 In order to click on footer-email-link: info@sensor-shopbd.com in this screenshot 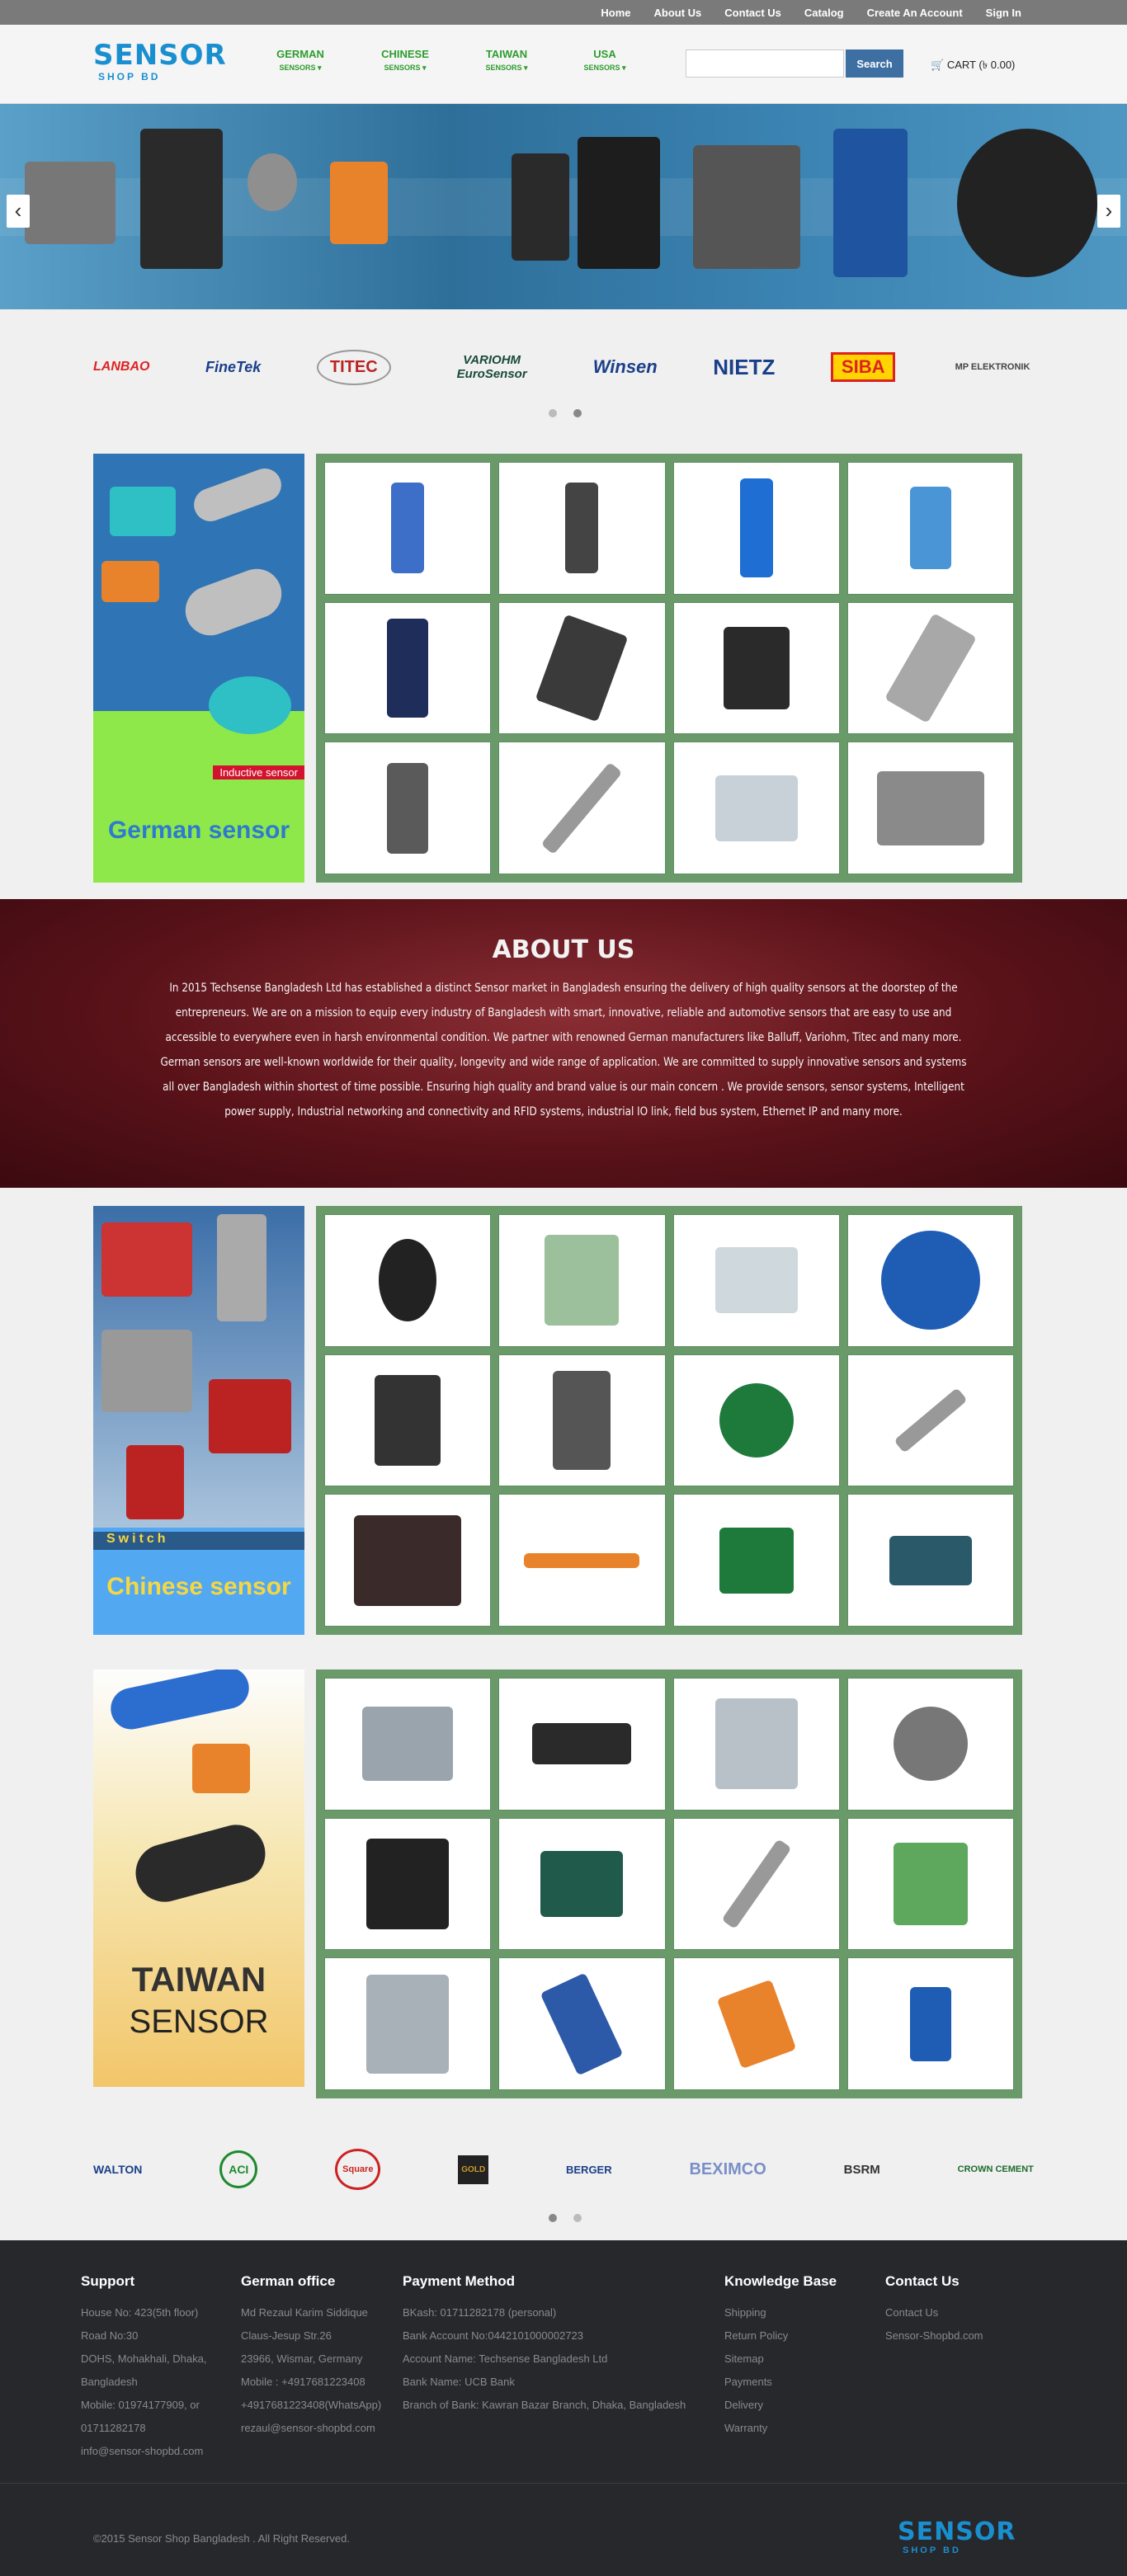, I will do `click(155, 2451)`.